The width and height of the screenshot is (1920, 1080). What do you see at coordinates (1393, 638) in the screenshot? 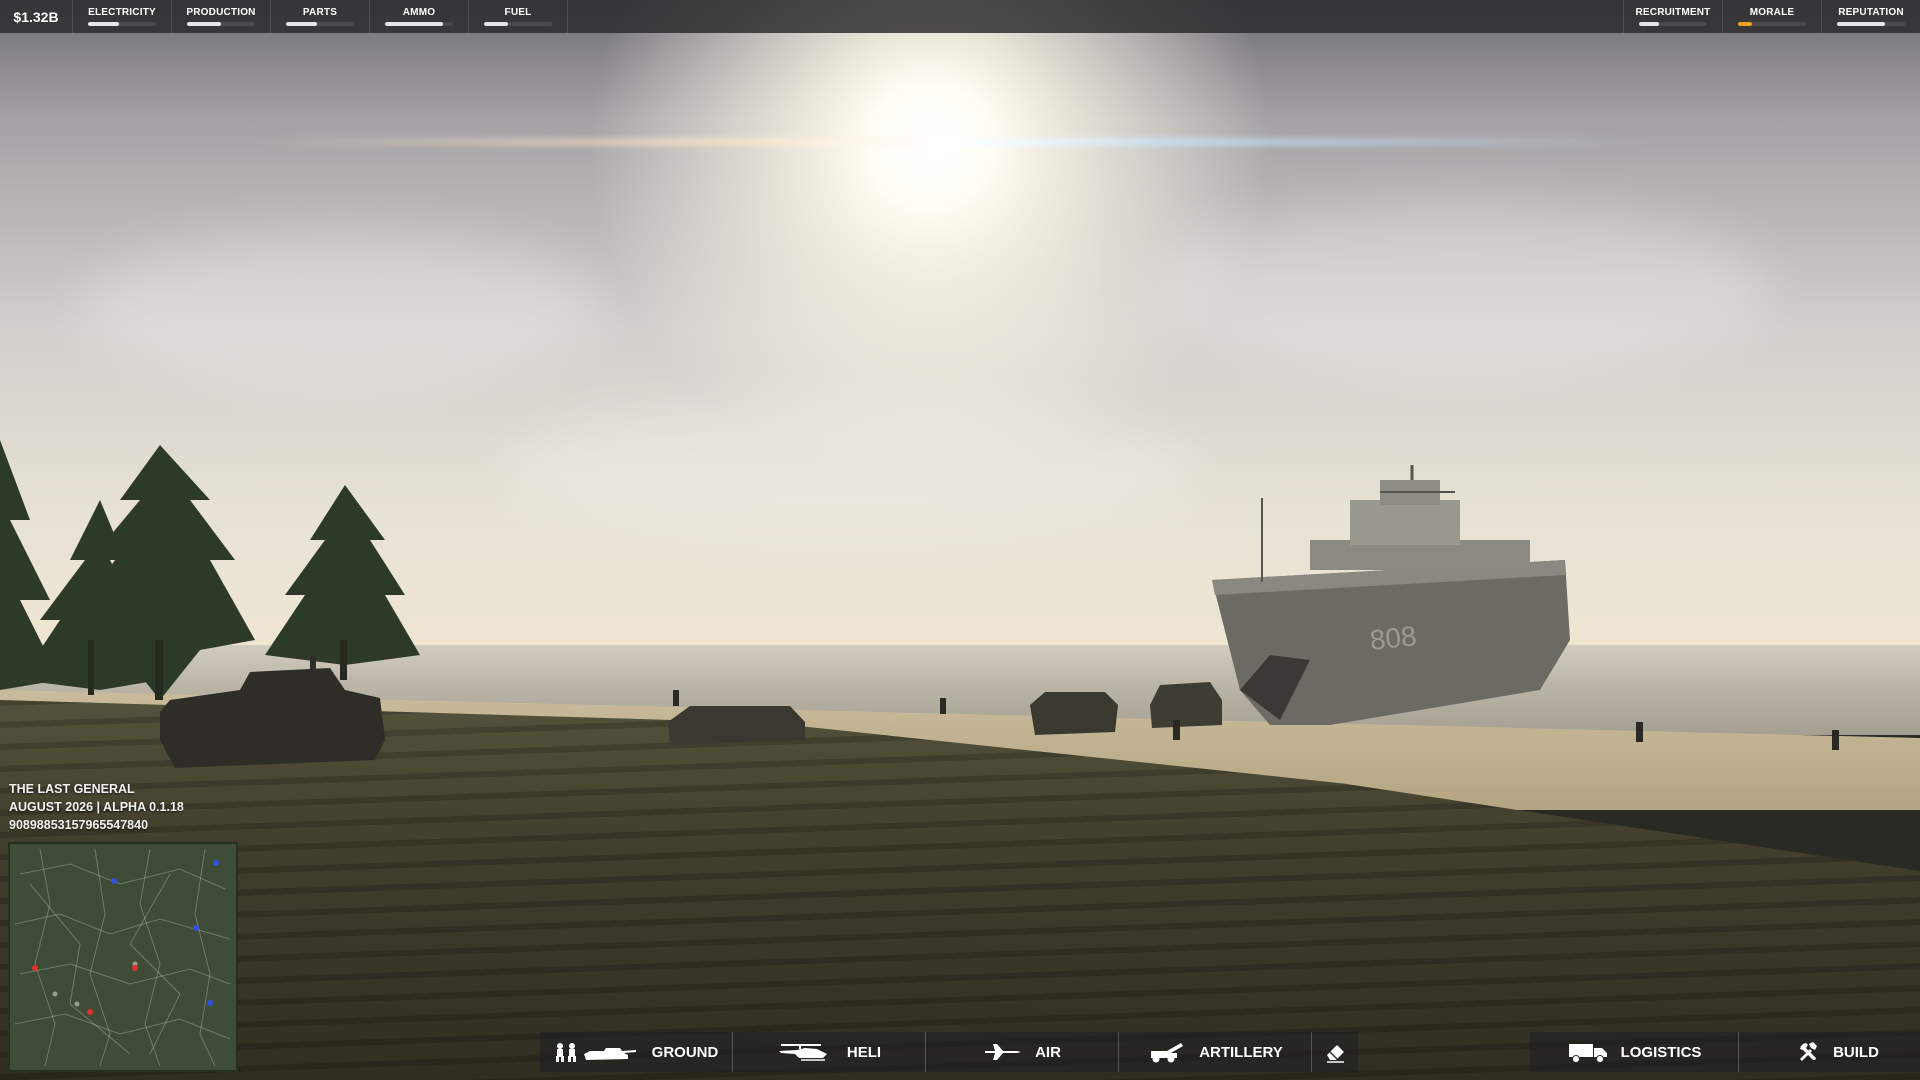
I see `hull-number: 808` at bounding box center [1393, 638].